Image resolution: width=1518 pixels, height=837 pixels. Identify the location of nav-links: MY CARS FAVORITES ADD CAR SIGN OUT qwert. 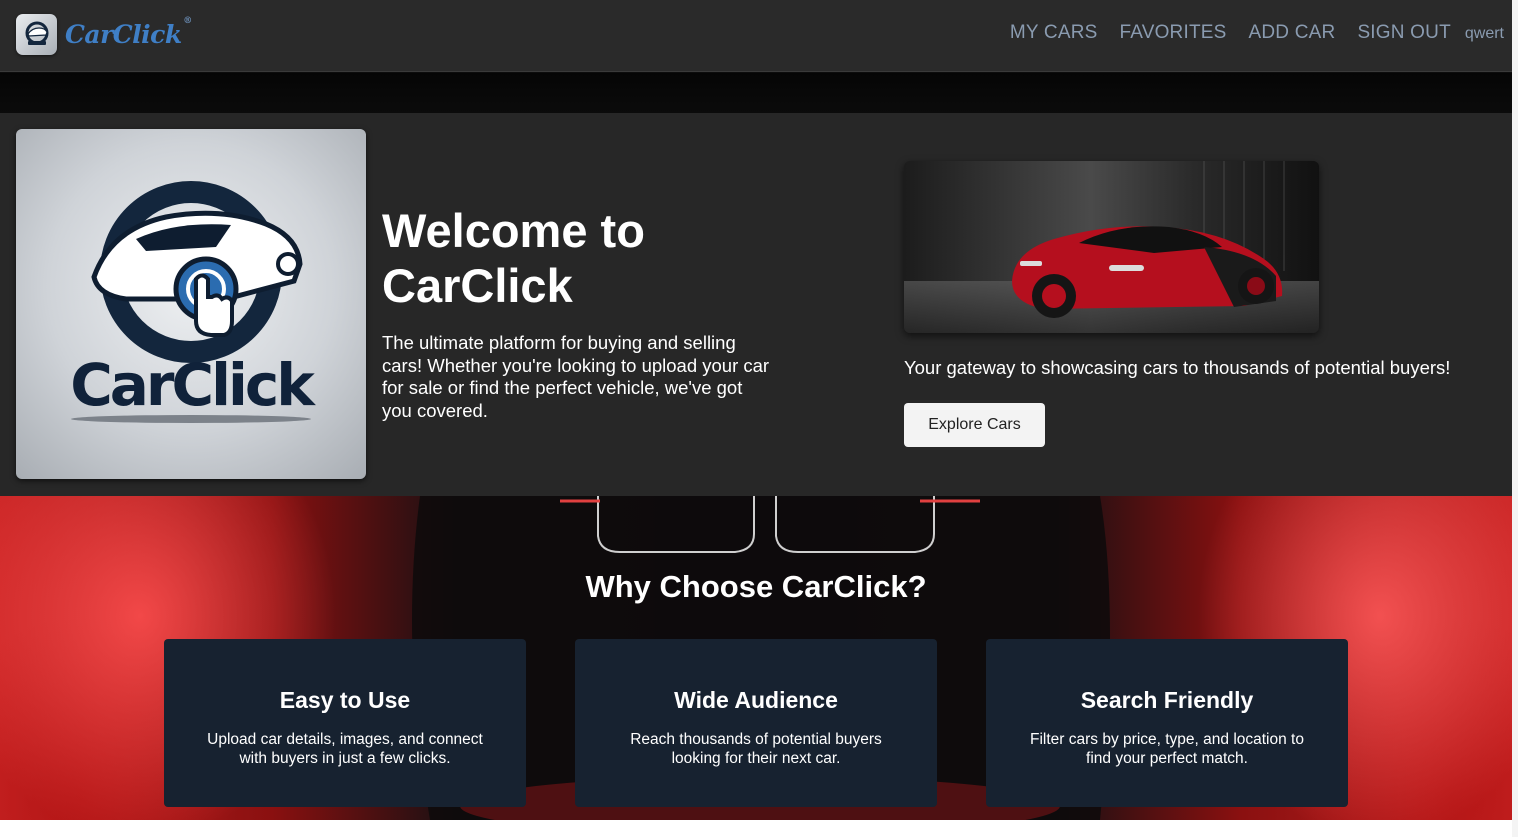
(1257, 33).